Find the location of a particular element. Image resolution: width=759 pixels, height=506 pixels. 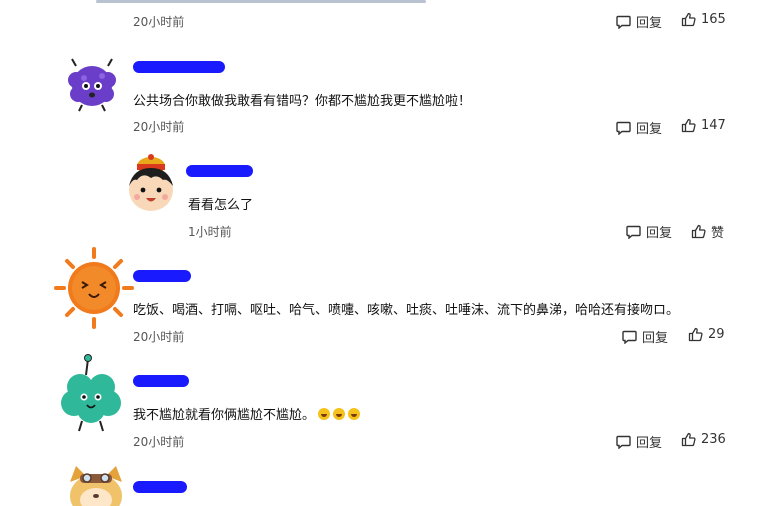

comment-time: 1小时前 is located at coordinates (210, 232).